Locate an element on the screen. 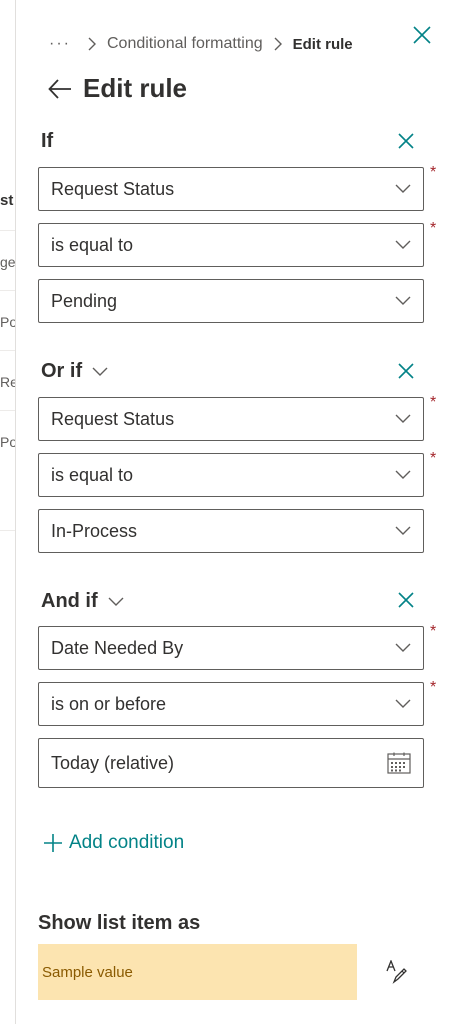 The height and width of the screenshot is (1024, 462). condition-group-label-and-if: And if is located at coordinates (82, 601).